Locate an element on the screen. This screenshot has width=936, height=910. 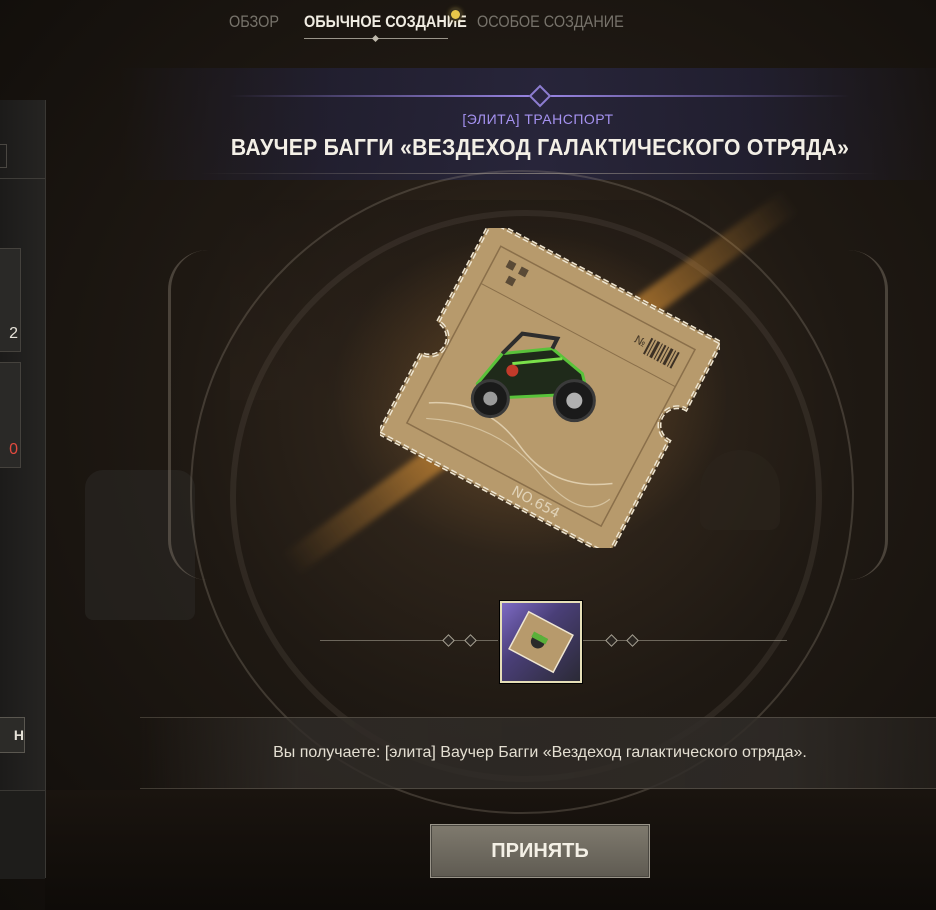
reward-thumbnail is located at coordinates (541, 642).